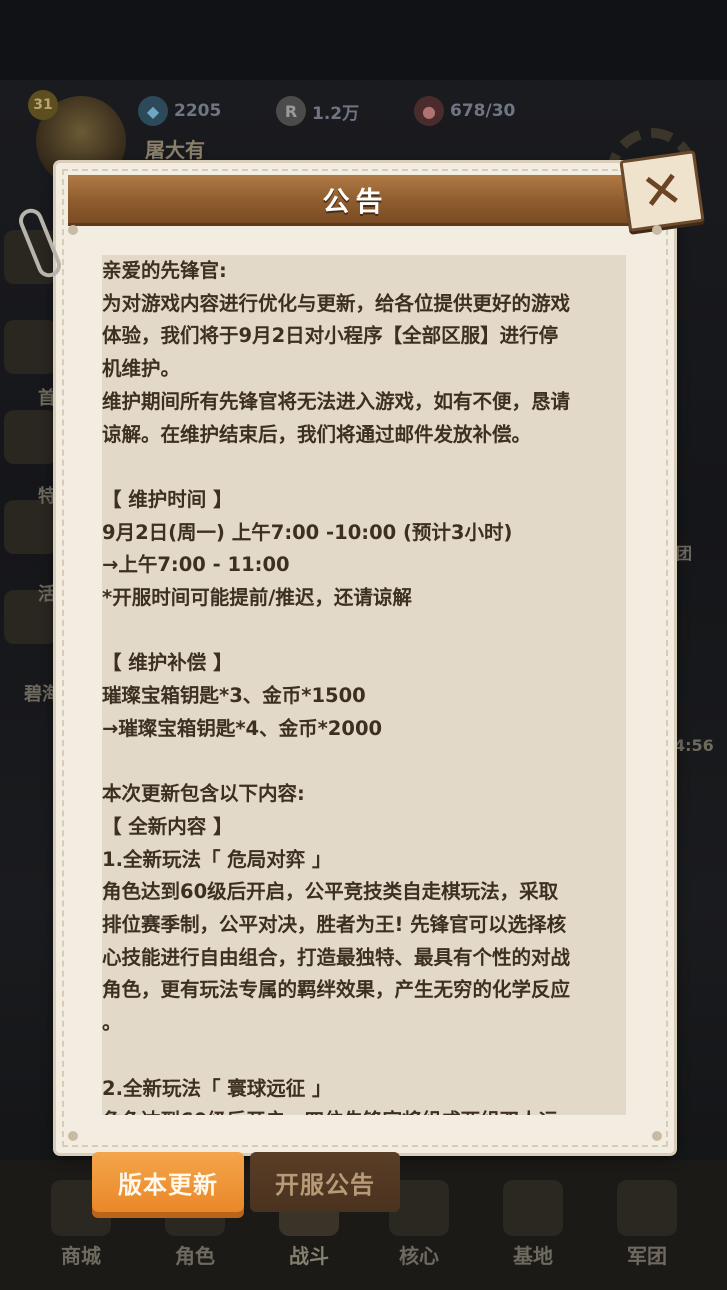  I want to click on announcement-line: 2.全新玩法「 寰球远征 」, so click(217, 1088).